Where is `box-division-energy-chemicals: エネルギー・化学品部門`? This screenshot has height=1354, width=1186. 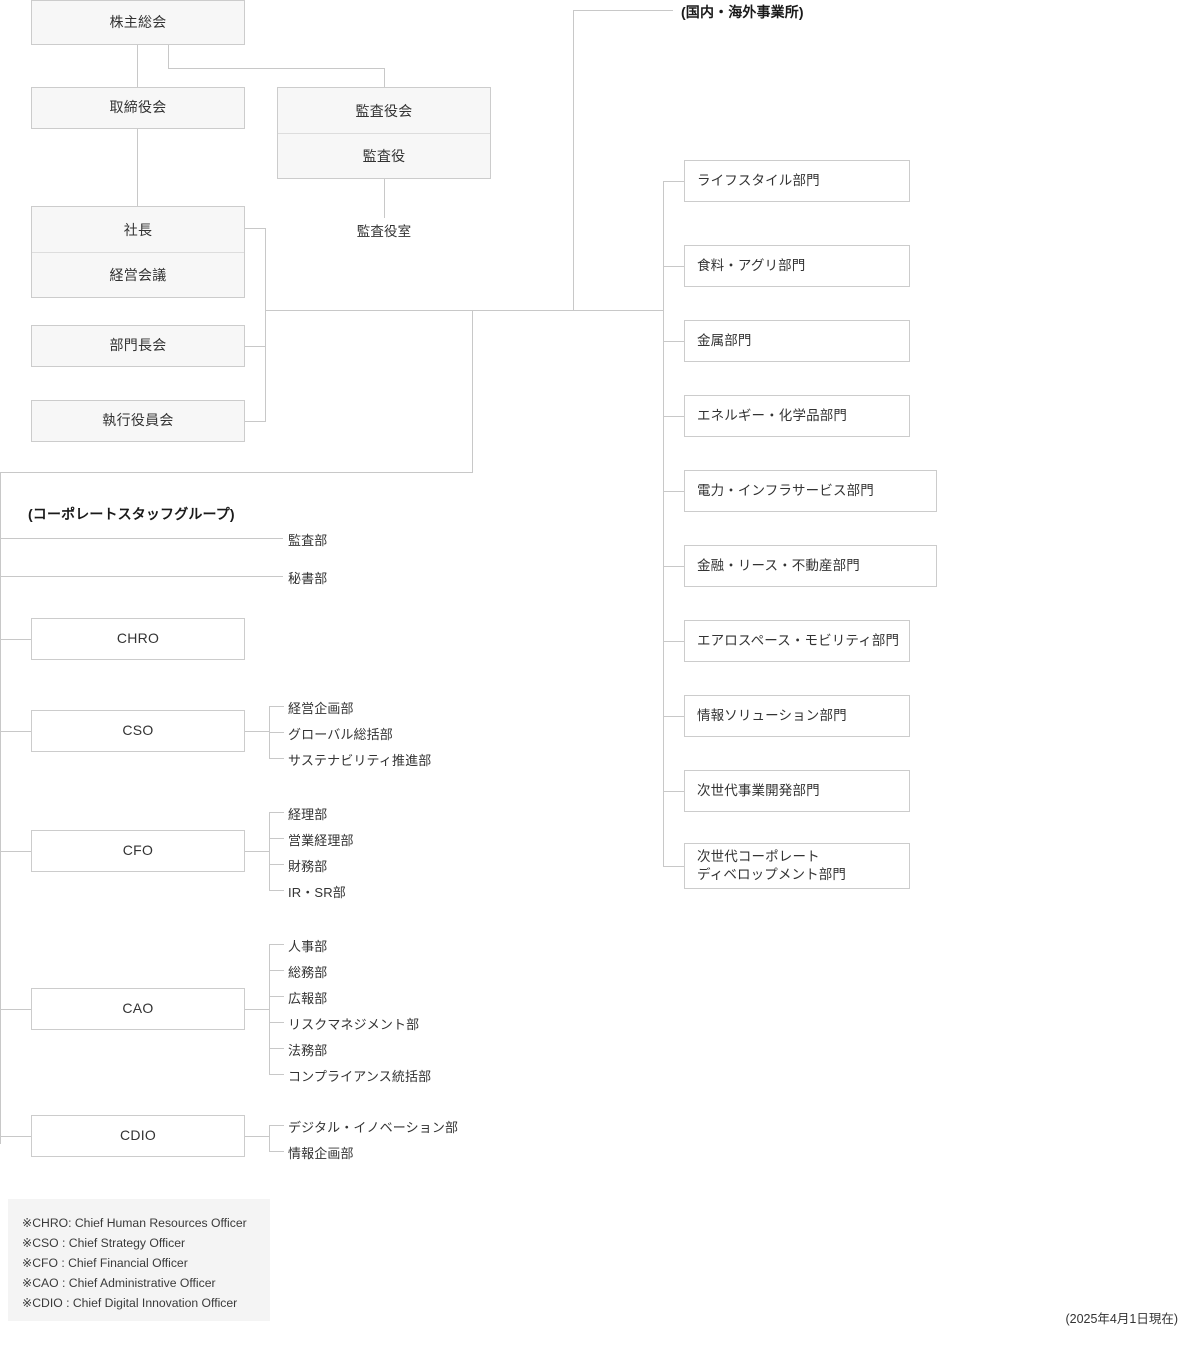 box-division-energy-chemicals: エネルギー・化学品部門 is located at coordinates (797, 416).